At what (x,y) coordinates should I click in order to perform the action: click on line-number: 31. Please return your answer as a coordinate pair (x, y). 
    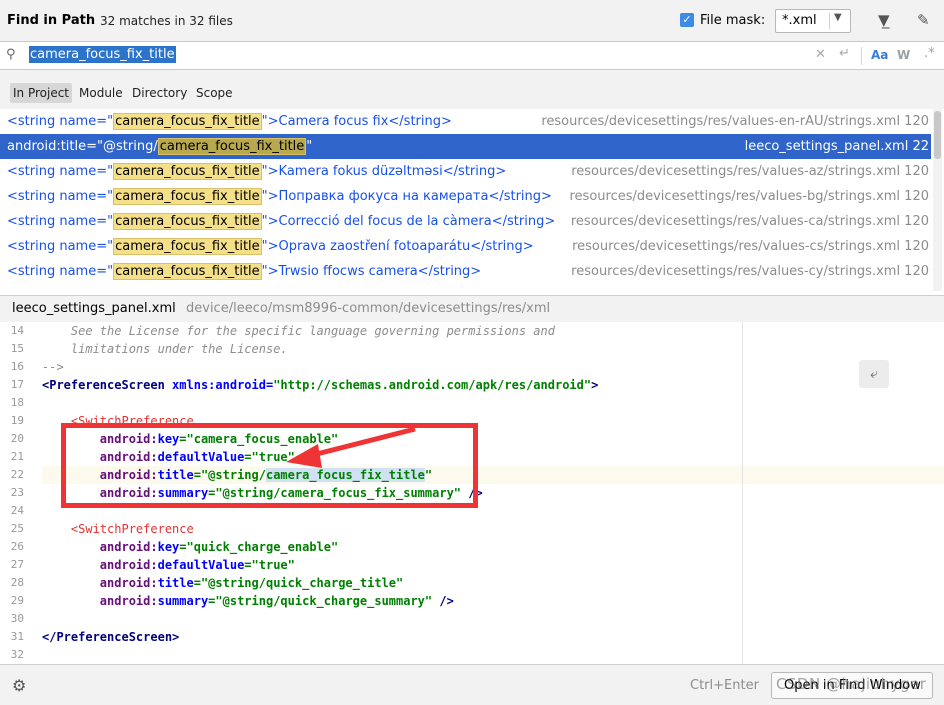
    Looking at the image, I should click on (17, 636).